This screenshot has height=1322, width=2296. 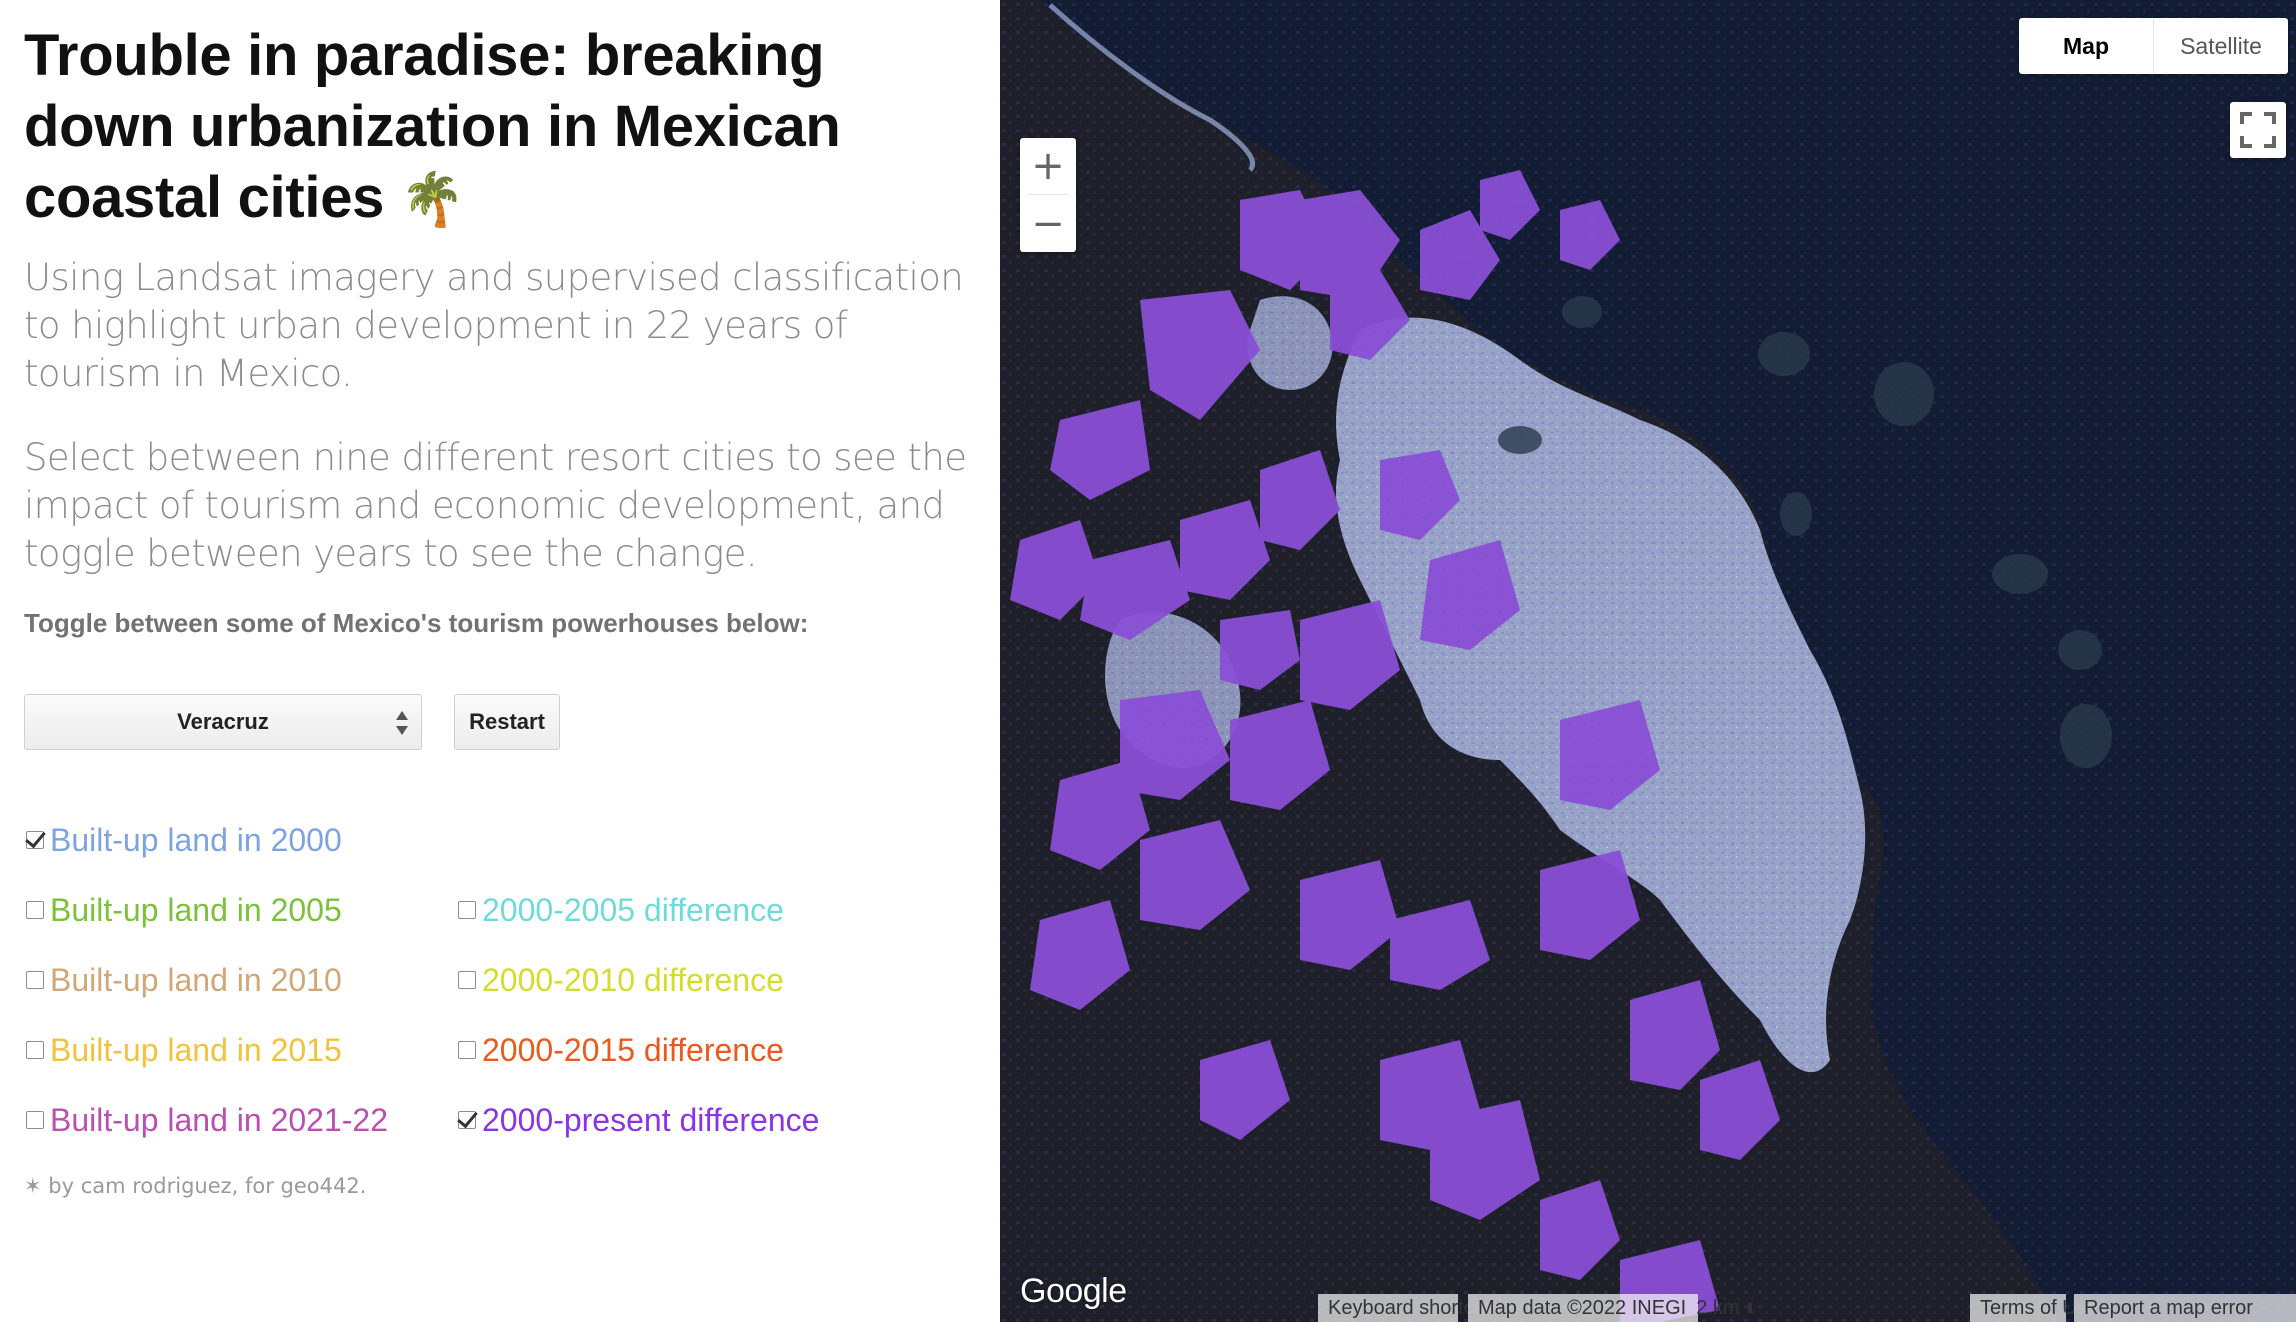 What do you see at coordinates (1048, 224) in the screenshot?
I see `zoom-out-button: −` at bounding box center [1048, 224].